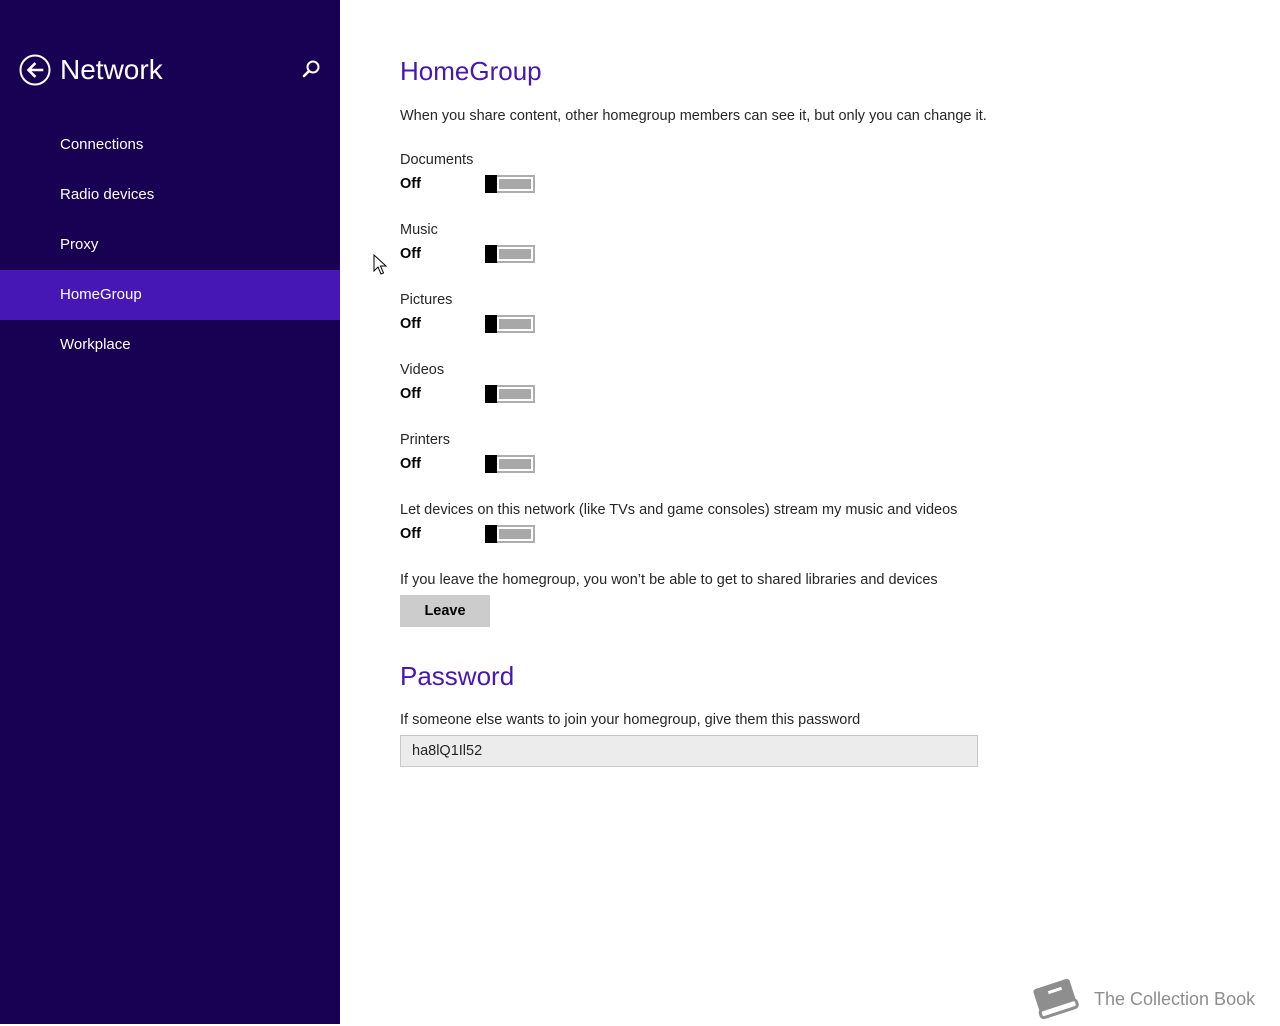  What do you see at coordinates (426, 300) in the screenshot?
I see `pictures-label: Pictures` at bounding box center [426, 300].